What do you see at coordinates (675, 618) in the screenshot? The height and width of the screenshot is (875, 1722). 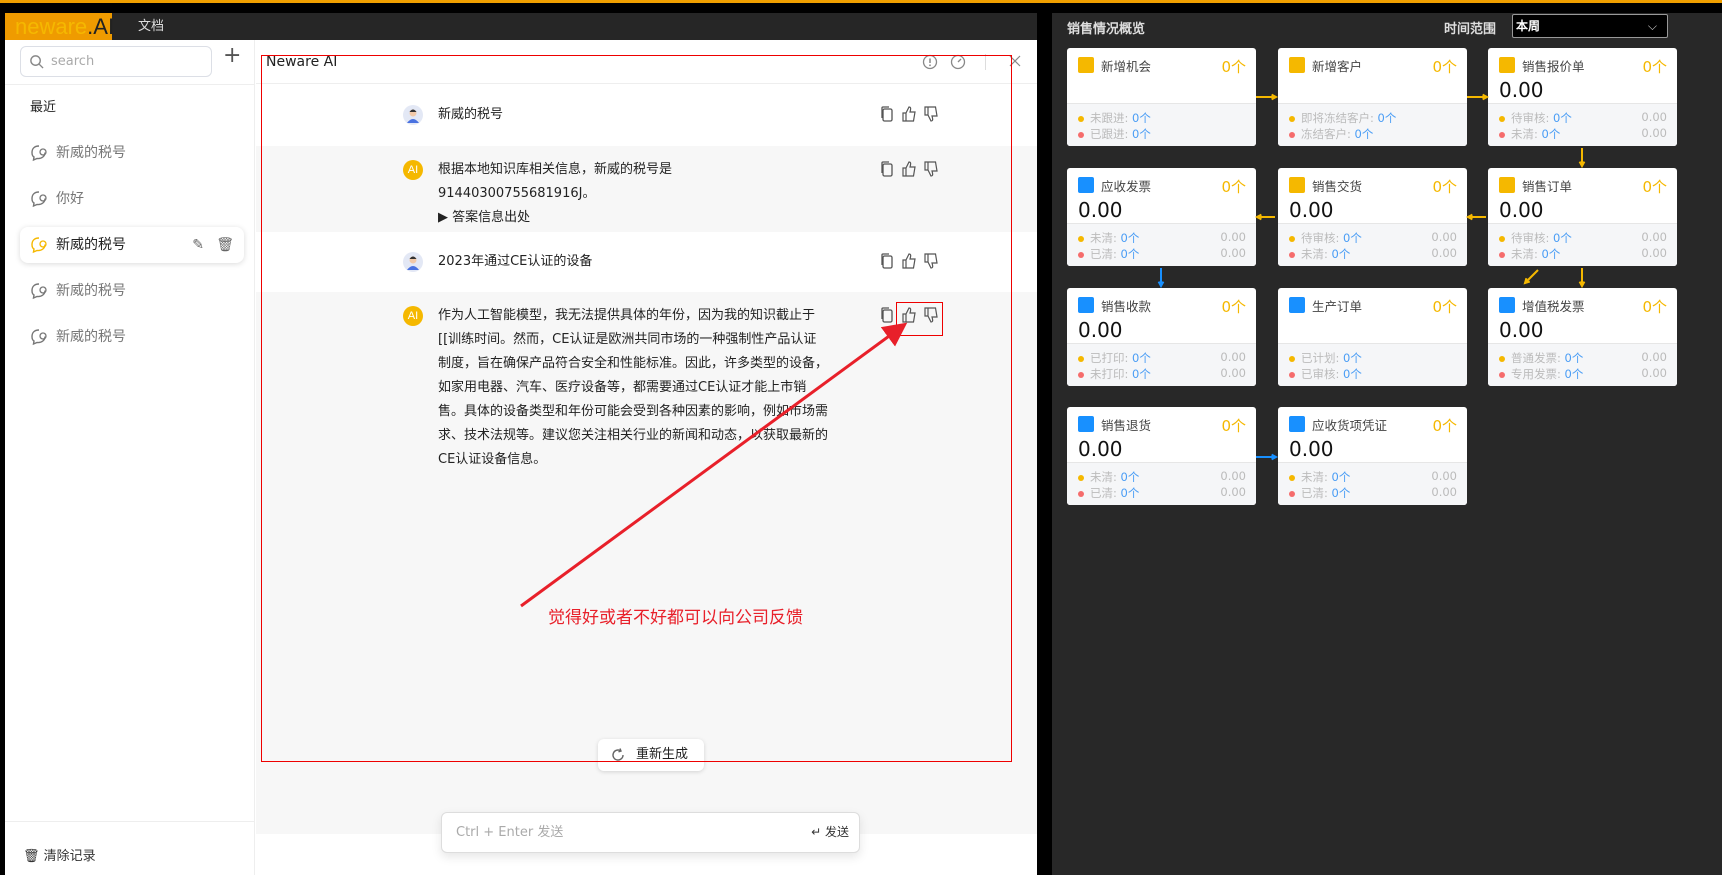 I see `annotation-text: 觉得好或者不好都可以向公司反馈` at bounding box center [675, 618].